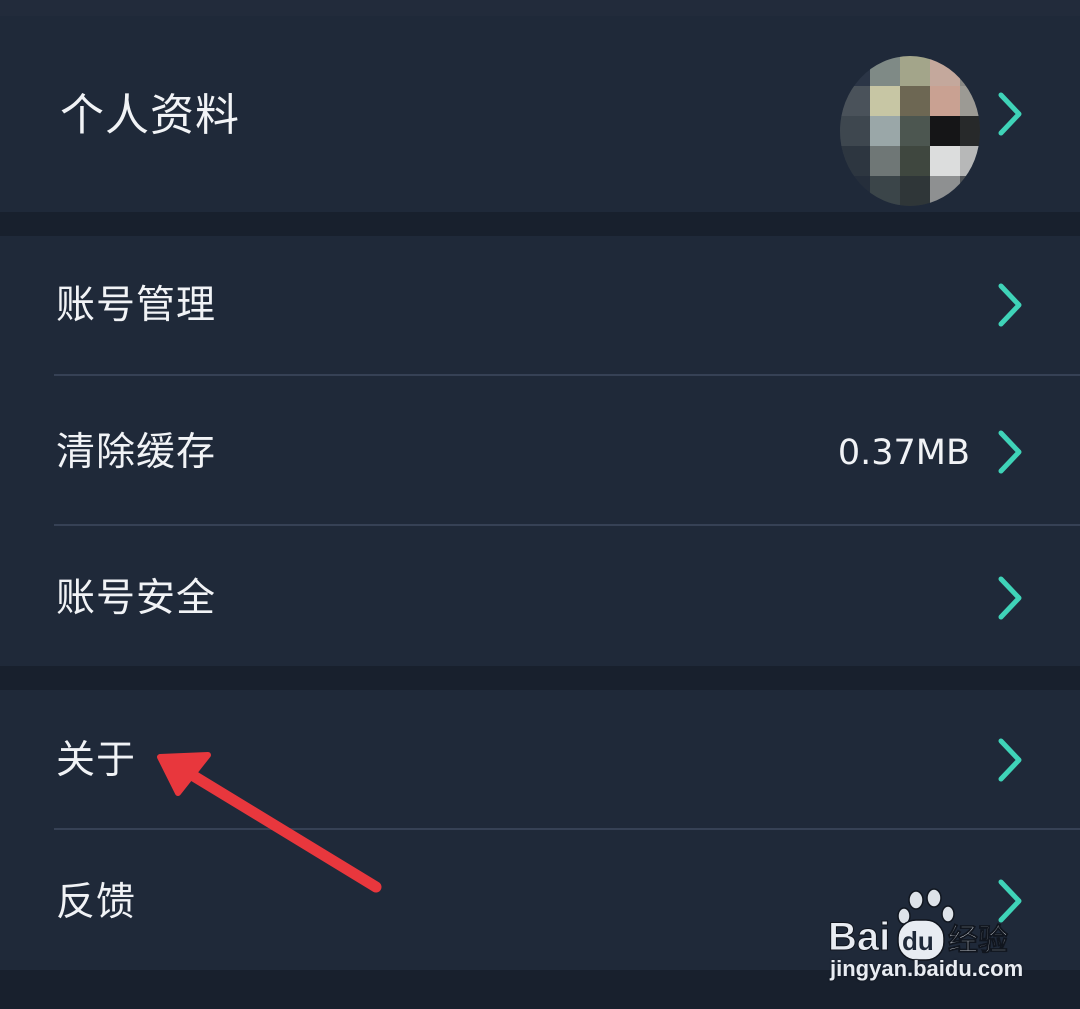  What do you see at coordinates (903, 453) in the screenshot?
I see `cache-size-value: 0.37MB` at bounding box center [903, 453].